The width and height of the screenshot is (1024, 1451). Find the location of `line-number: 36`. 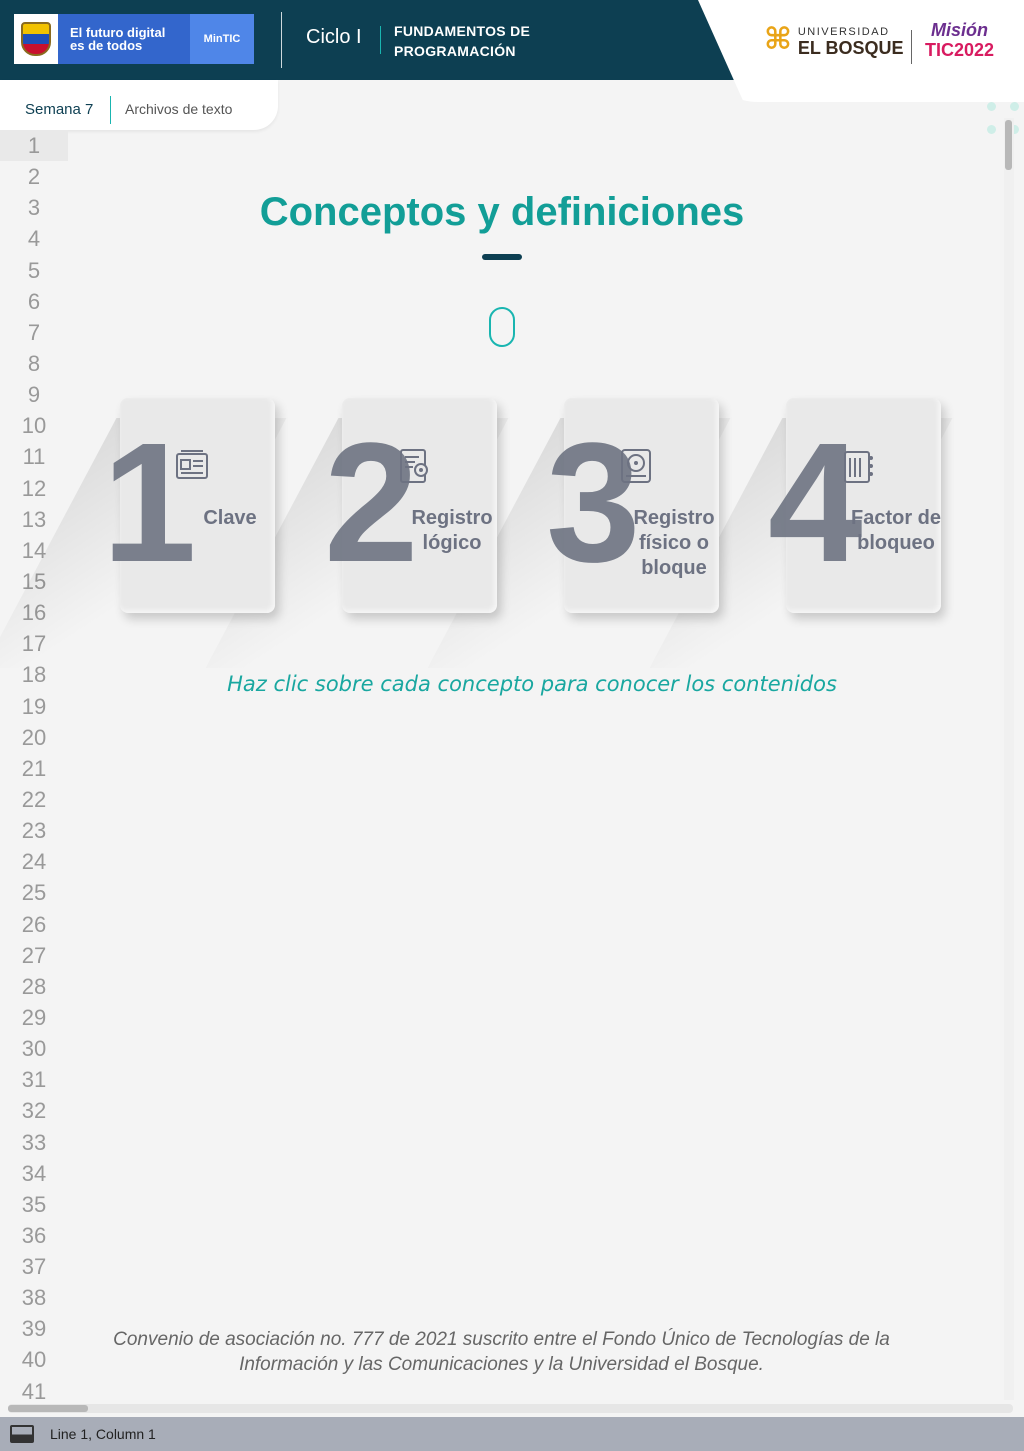

line-number: 36 is located at coordinates (34, 1235).